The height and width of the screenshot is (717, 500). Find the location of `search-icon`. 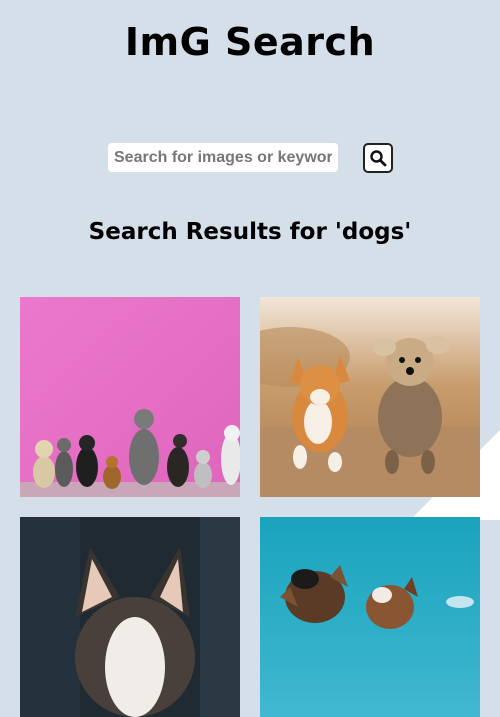

search-icon is located at coordinates (378, 158).